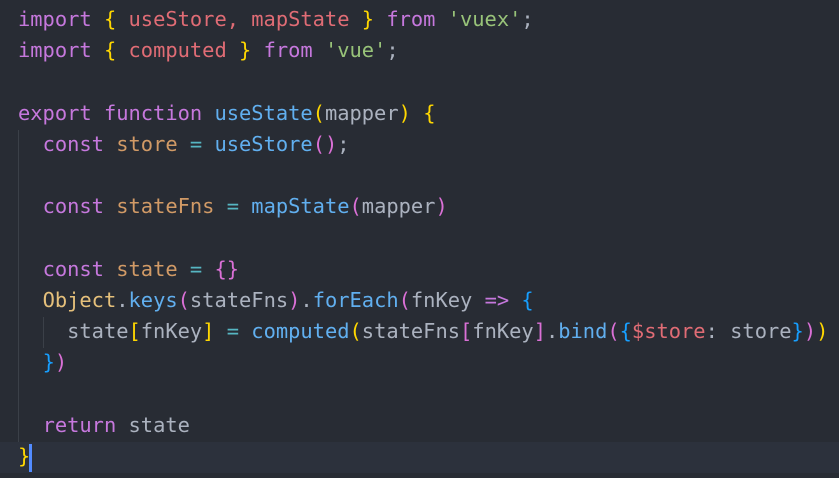 Image resolution: width=839 pixels, height=478 pixels. I want to click on code-line: const store = useStore();, so click(184, 144).